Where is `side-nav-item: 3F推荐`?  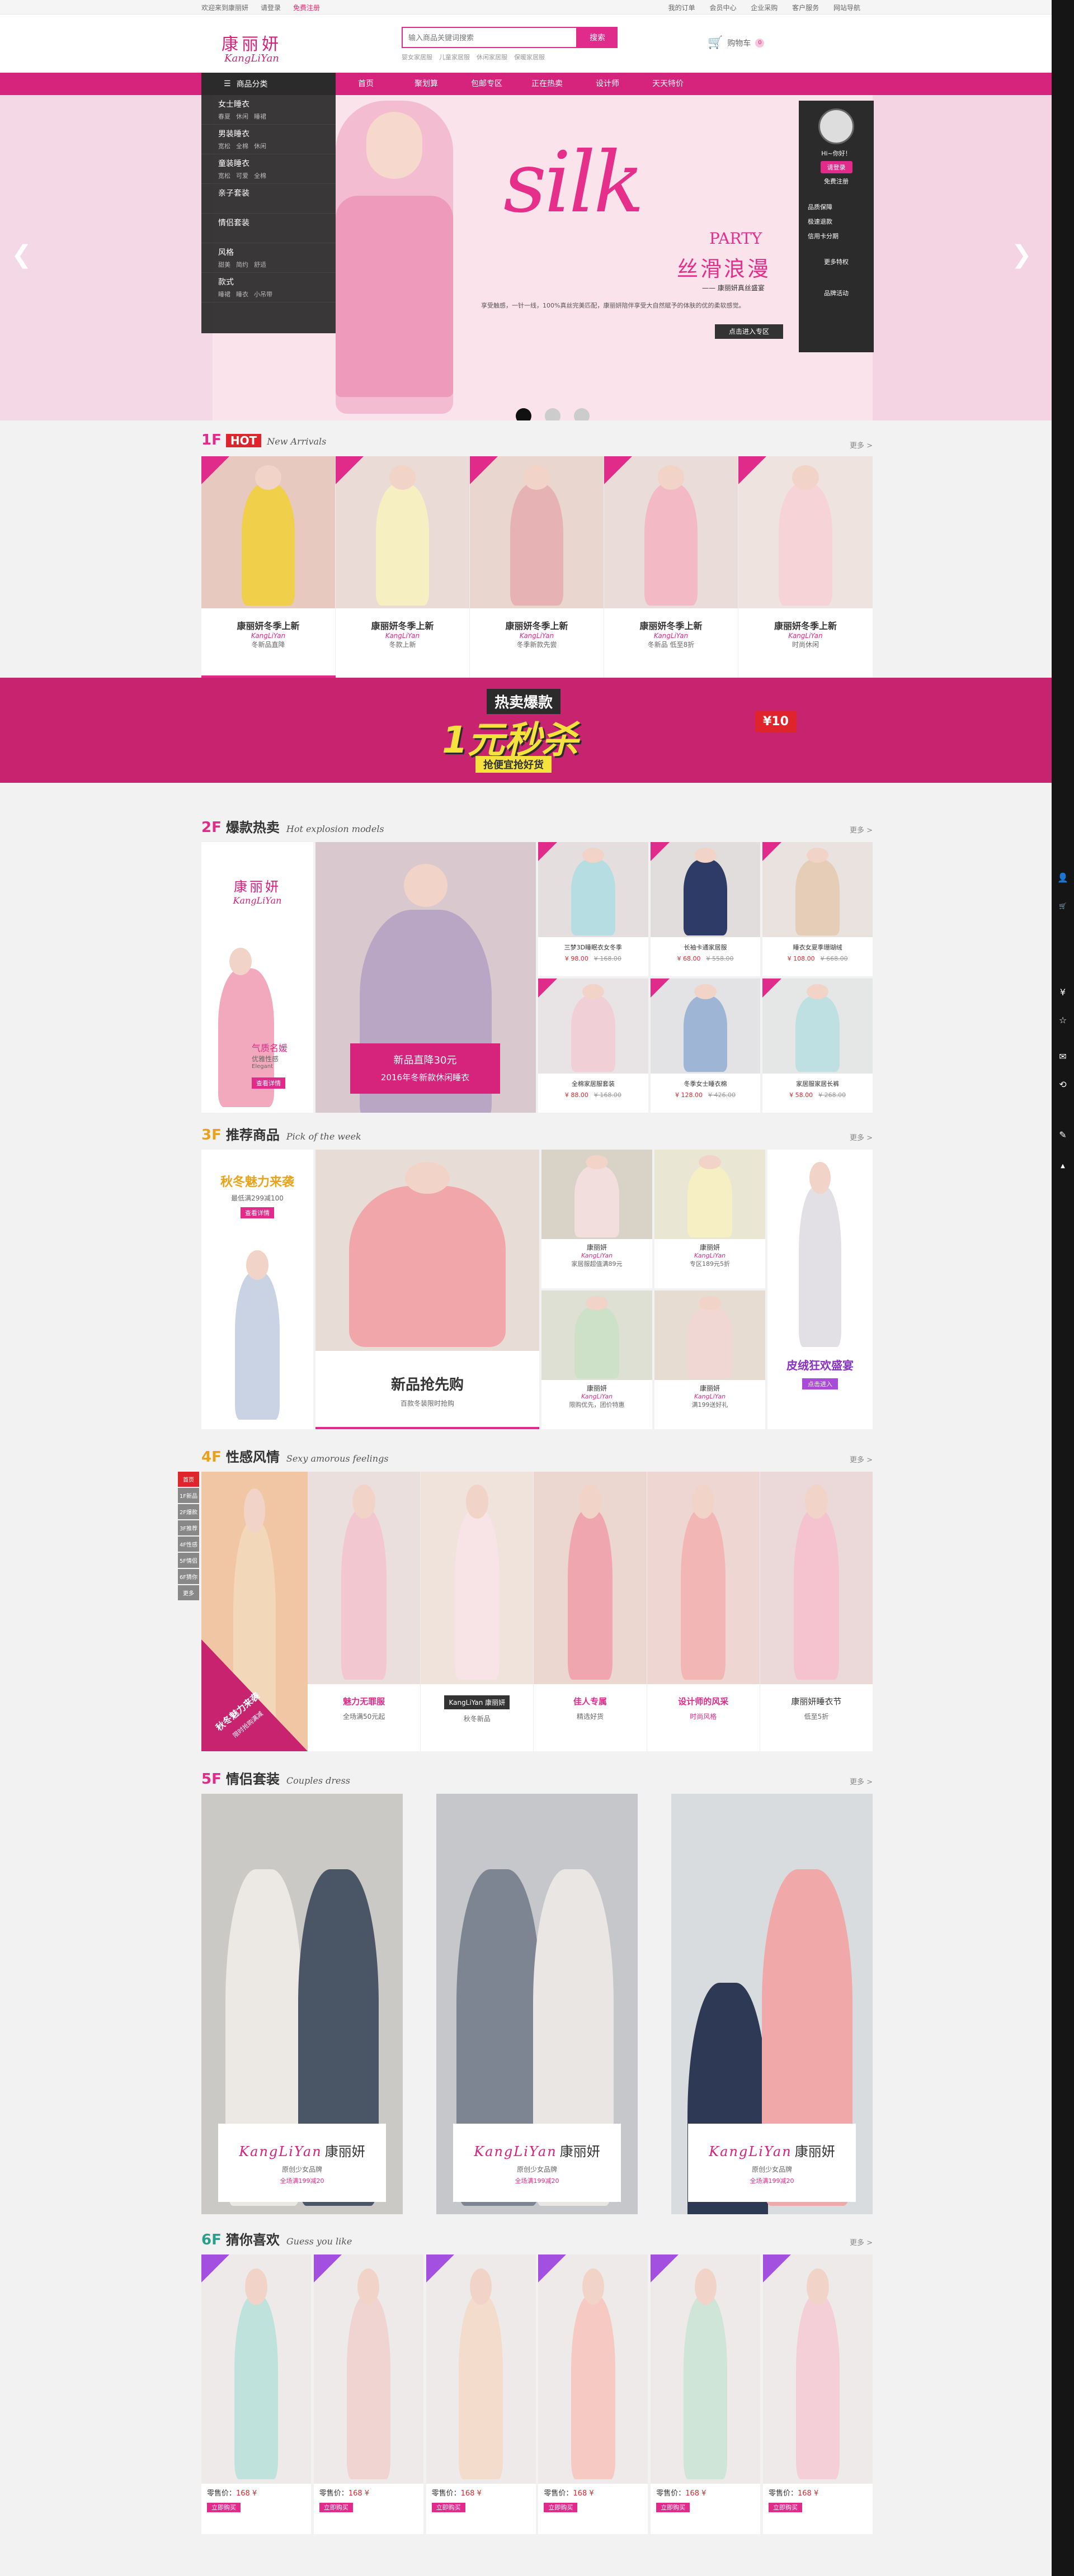
side-nav-item: 3F推荐 is located at coordinates (188, 1527).